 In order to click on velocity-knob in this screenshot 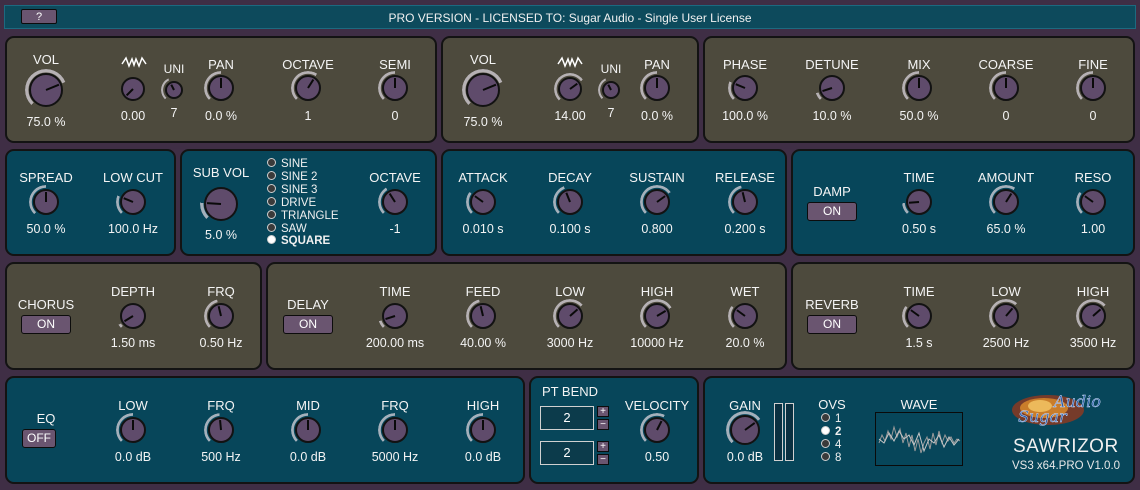, I will do `click(657, 430)`.